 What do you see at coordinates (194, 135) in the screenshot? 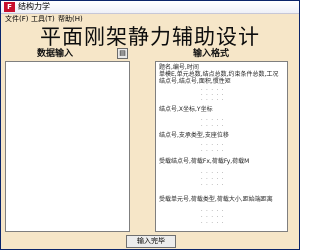
I see `format-line: 结点号,支承类型,支座位移` at bounding box center [194, 135].